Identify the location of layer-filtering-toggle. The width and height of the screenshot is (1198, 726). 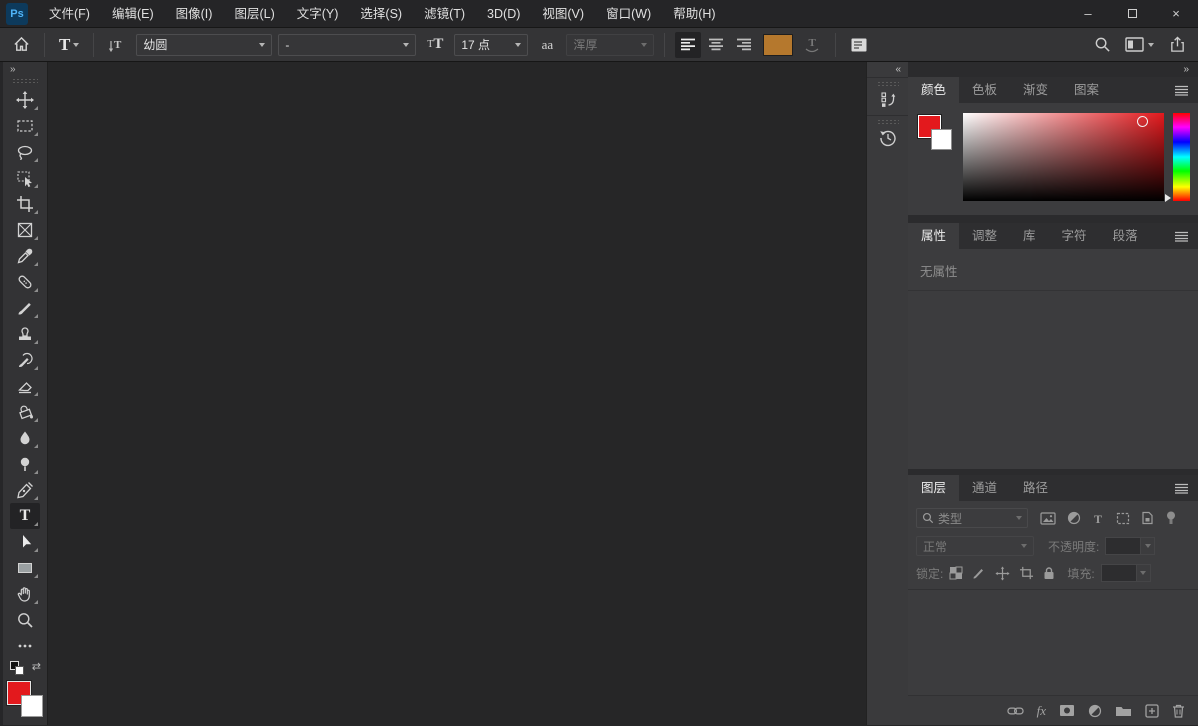
(1171, 518).